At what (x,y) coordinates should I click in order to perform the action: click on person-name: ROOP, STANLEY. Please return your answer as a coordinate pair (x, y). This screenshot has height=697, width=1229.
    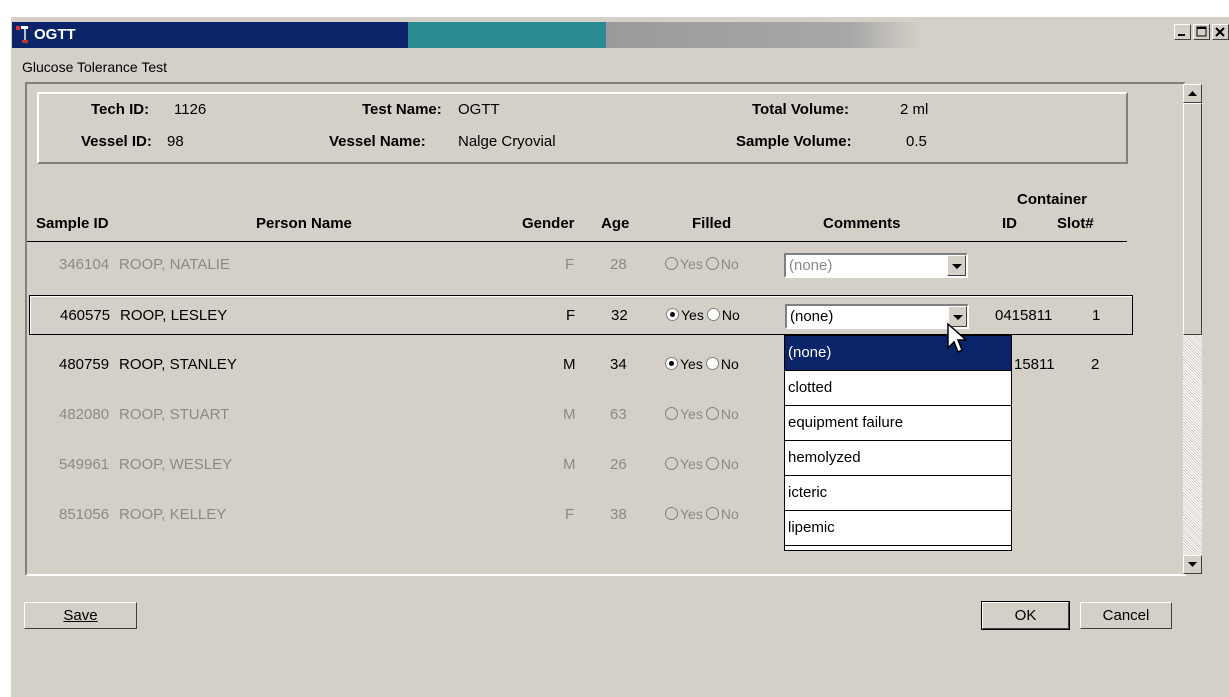
    Looking at the image, I should click on (178, 364).